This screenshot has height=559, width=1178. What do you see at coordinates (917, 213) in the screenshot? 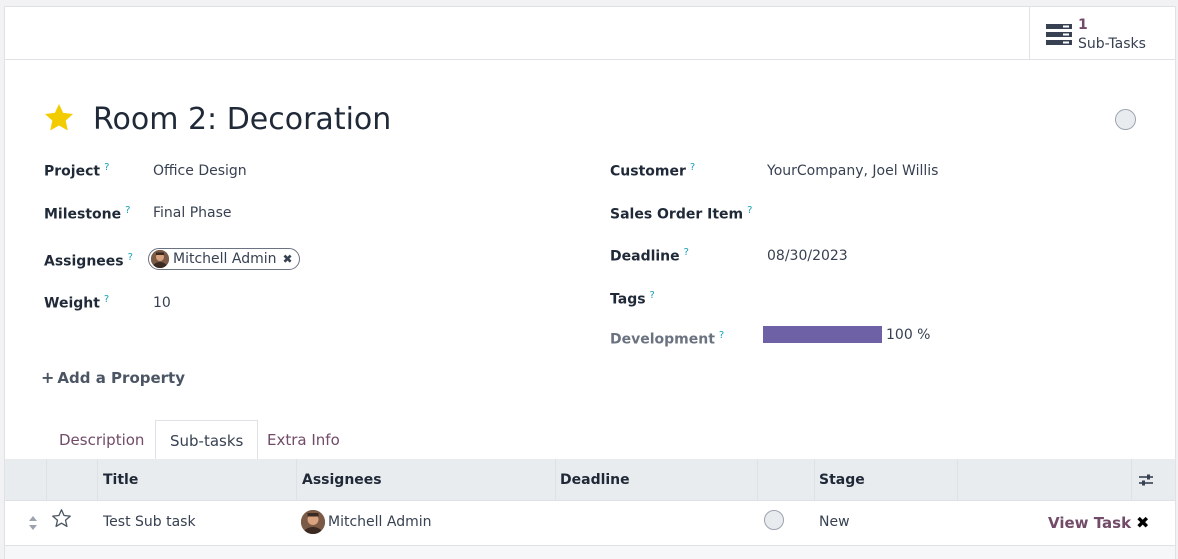
I see `sales-order-item-field` at bounding box center [917, 213].